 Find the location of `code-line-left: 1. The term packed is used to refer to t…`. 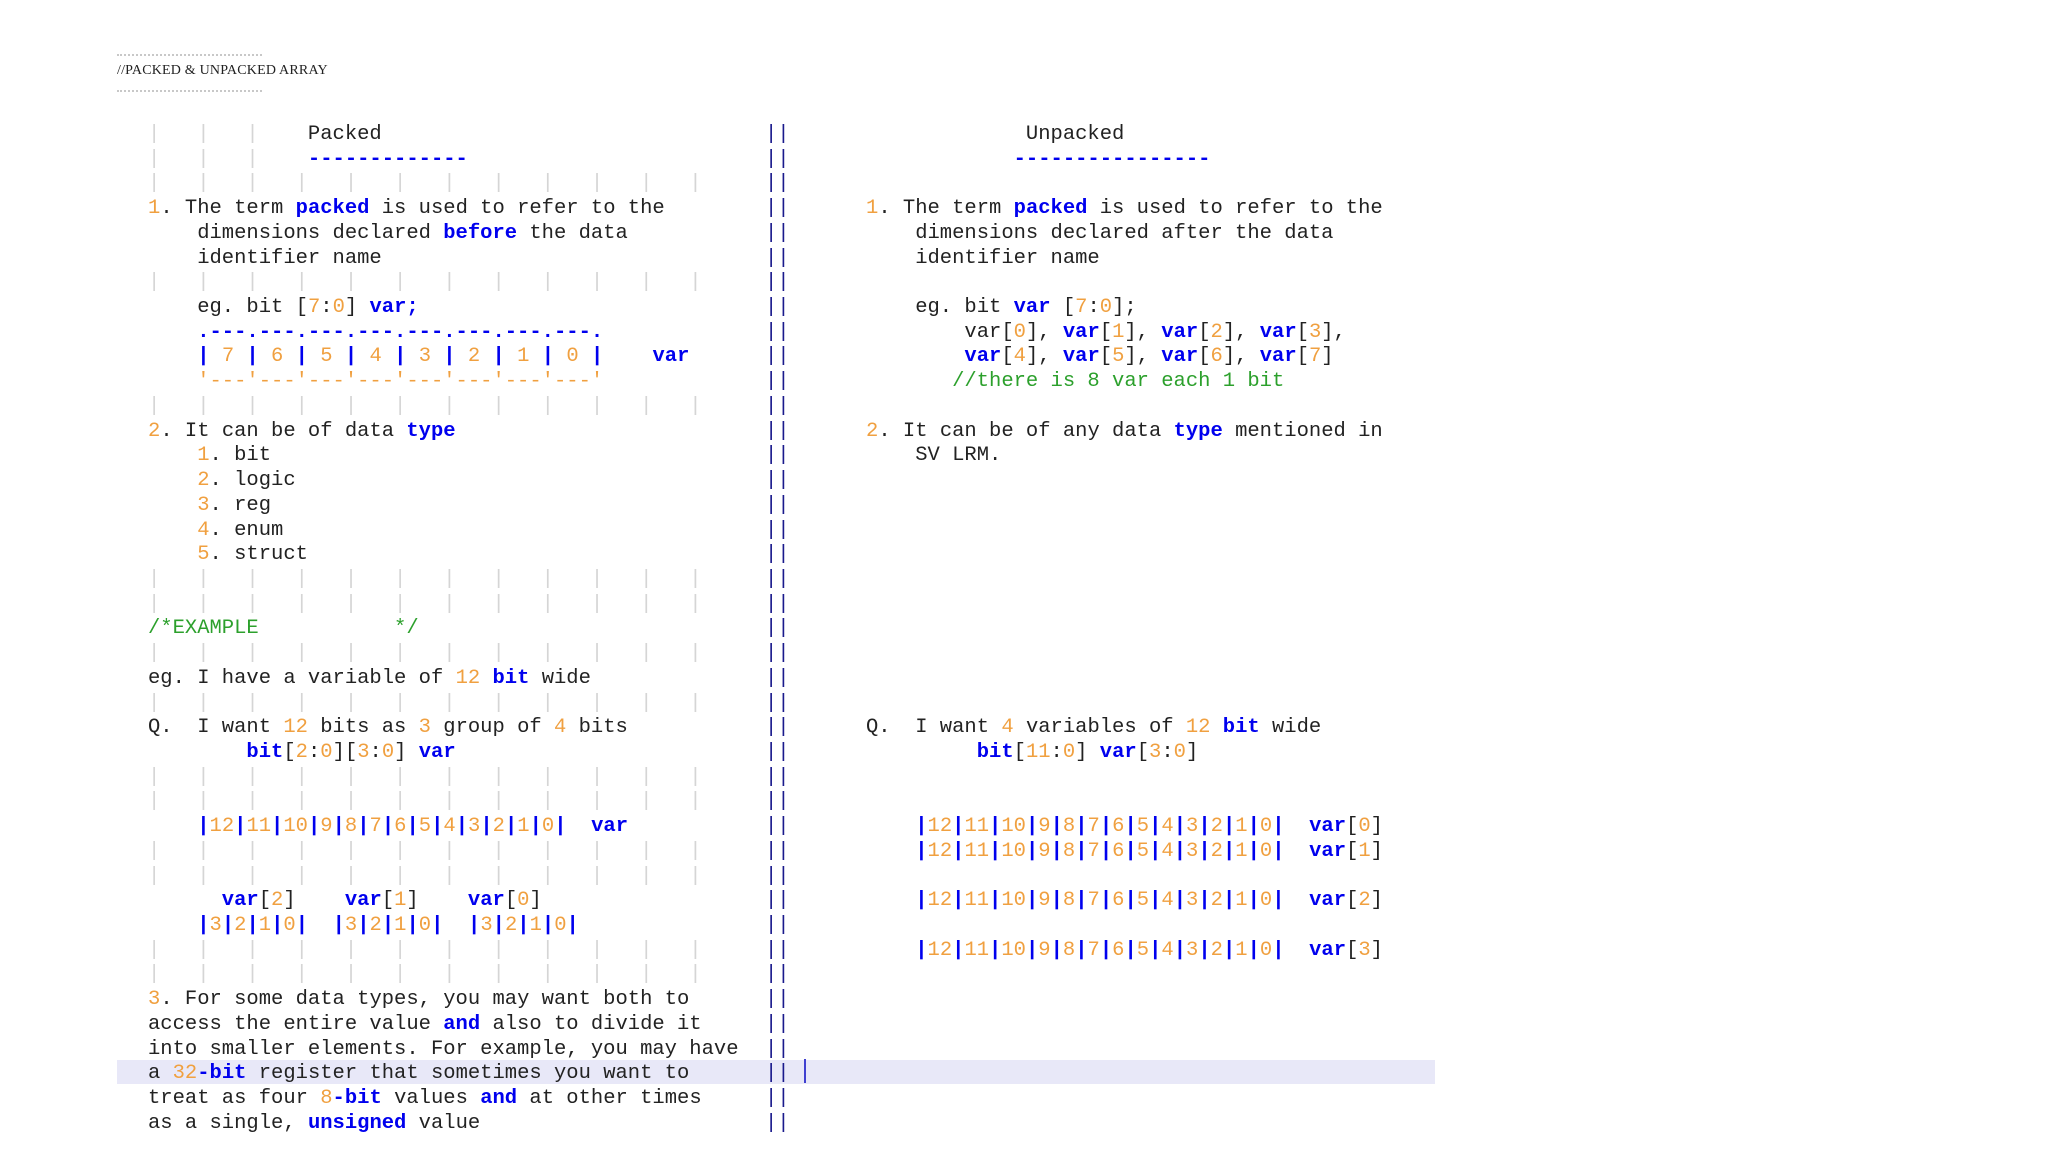

code-line-left: 1. The term packed is used to refer to t… is located at coordinates (406, 209).